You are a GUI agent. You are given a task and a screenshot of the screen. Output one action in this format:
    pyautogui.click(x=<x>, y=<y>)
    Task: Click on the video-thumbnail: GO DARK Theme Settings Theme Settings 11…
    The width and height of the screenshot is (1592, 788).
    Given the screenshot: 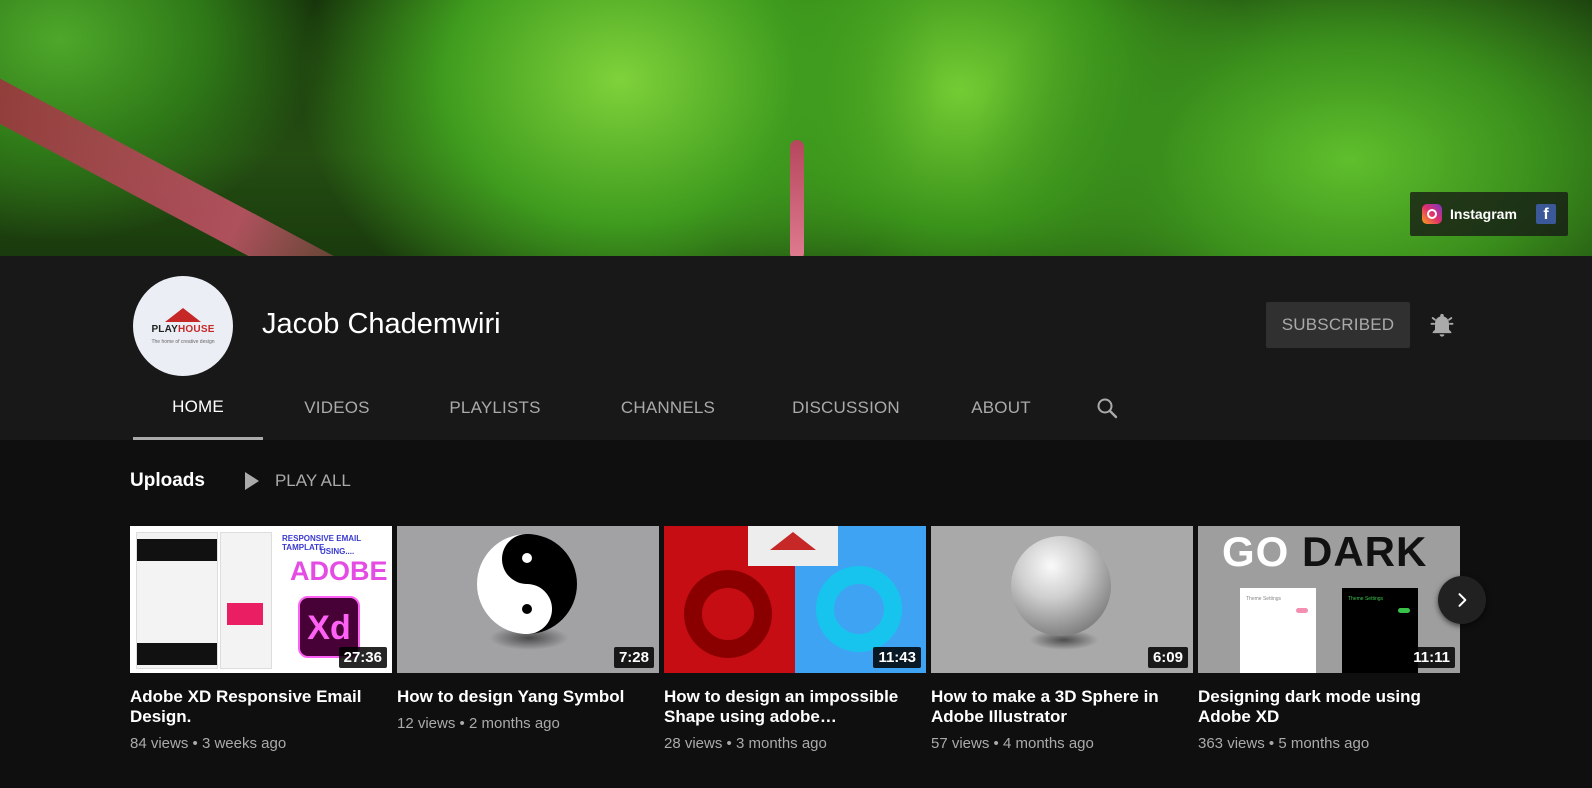 What is the action you would take?
    pyautogui.click(x=1329, y=599)
    